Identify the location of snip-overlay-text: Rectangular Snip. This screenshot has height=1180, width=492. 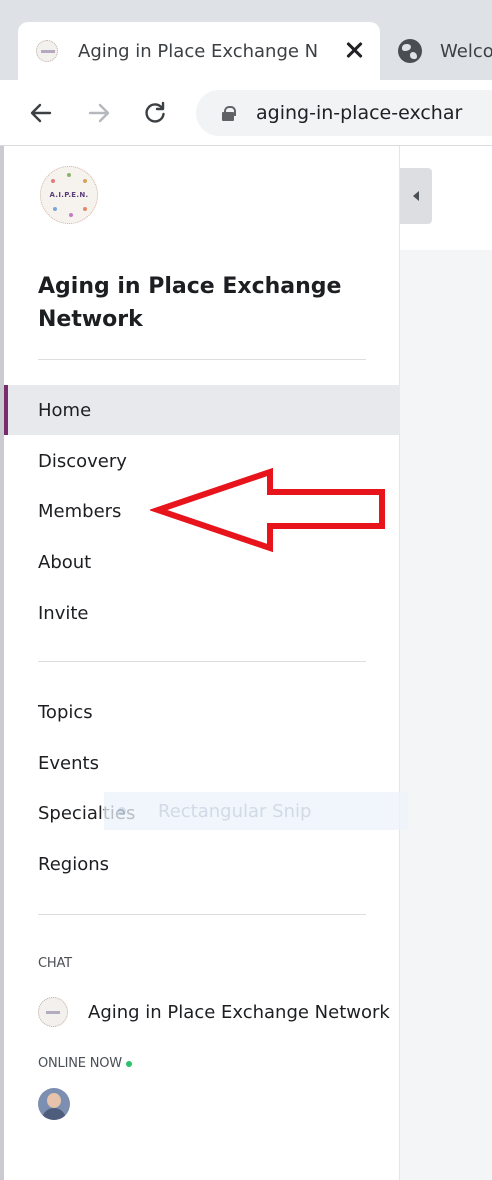
(235, 811).